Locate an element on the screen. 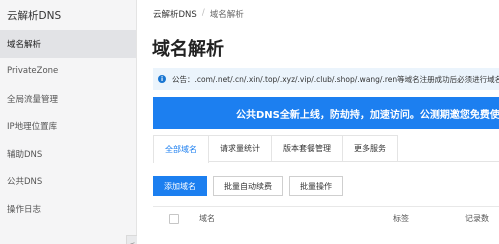 The height and width of the screenshot is (244, 499). action-toolbar: 添加域名 批量自动续费 批量操作 is located at coordinates (248, 186).